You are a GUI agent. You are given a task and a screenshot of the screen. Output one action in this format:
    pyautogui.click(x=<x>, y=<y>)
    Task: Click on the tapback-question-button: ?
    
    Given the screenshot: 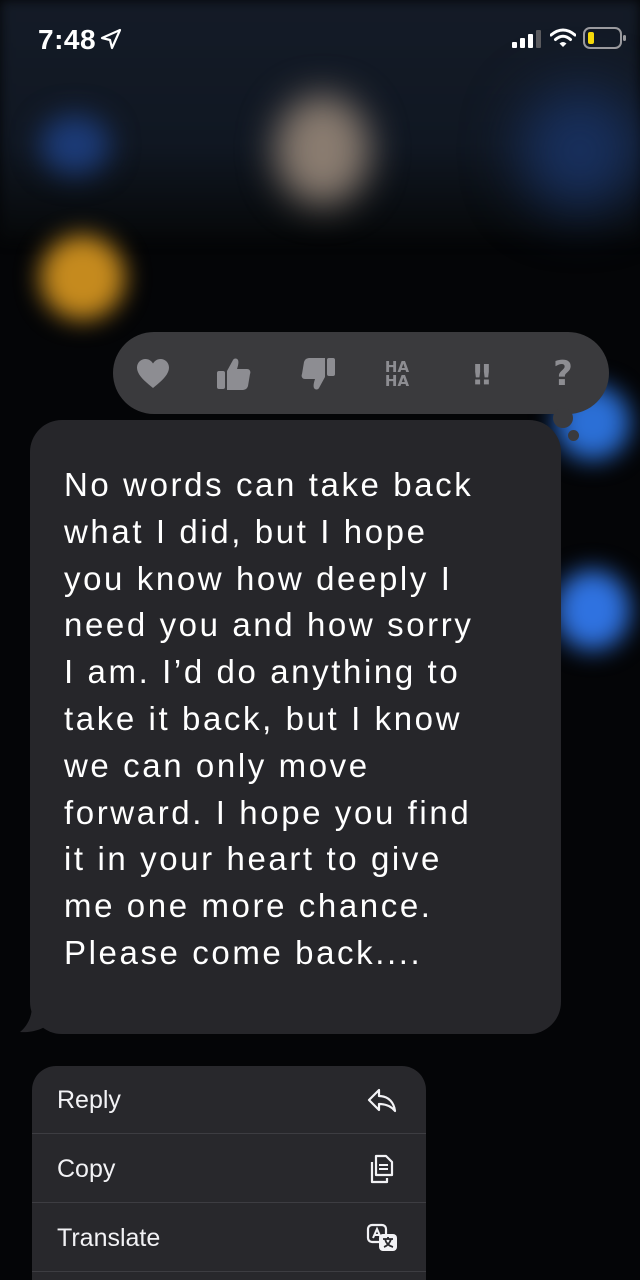 What is the action you would take?
    pyautogui.click(x=563, y=374)
    